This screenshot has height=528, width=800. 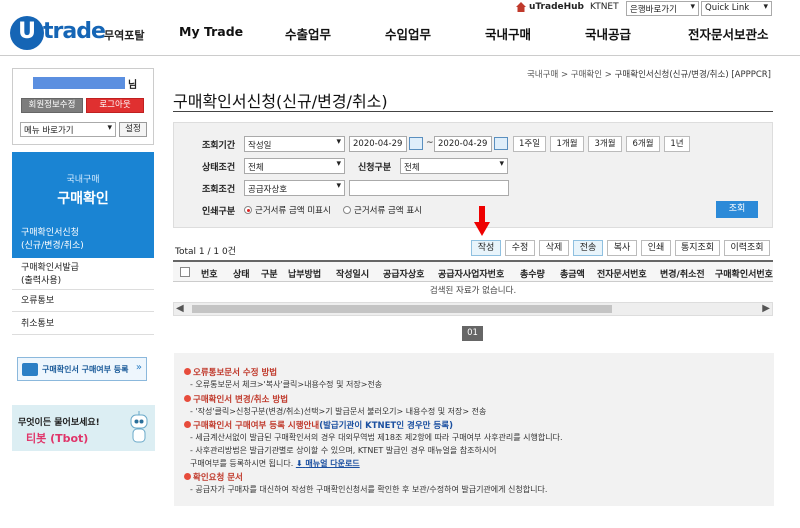 What do you see at coordinates (486, 248) in the screenshot?
I see `write-button: 작성` at bounding box center [486, 248].